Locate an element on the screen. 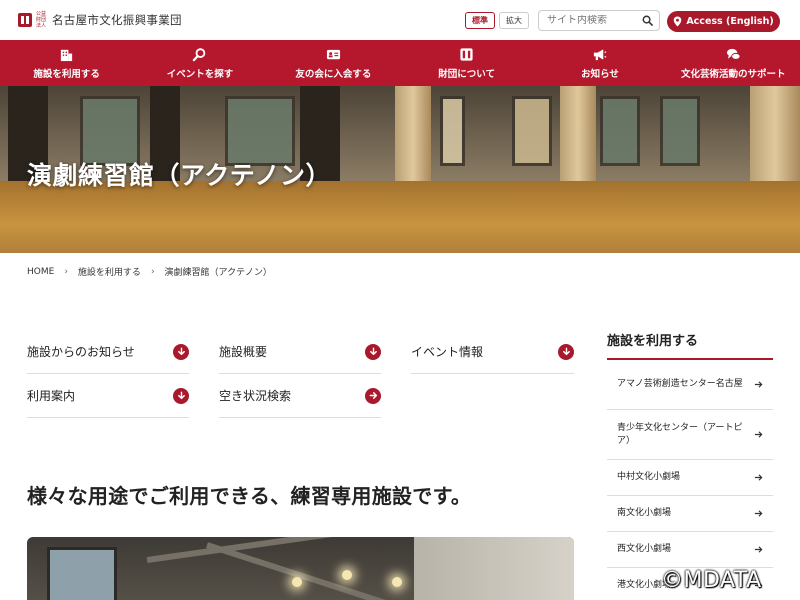 The width and height of the screenshot is (800, 600). sidebar-item-artpia: 青少年文化センター（アートピア） is located at coordinates (690, 435).